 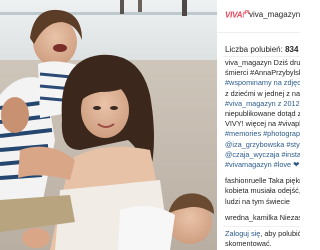 I want to click on caption-hashtag-line: #viva_magazyn z 2012, so click(x=262, y=104).